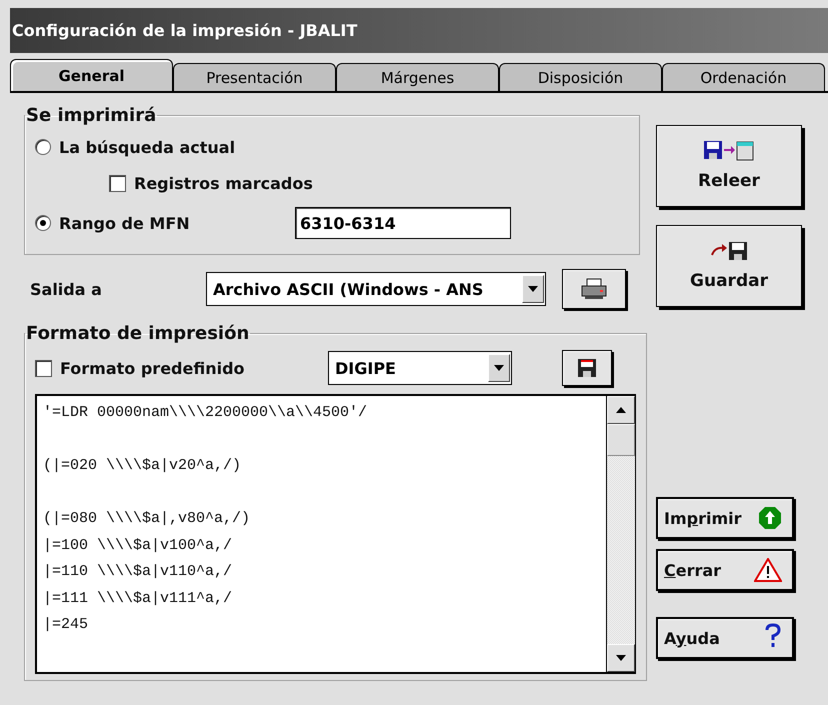  Describe the element at coordinates (153, 368) in the screenshot. I see `checkbox-label: Formato predefinido` at that location.